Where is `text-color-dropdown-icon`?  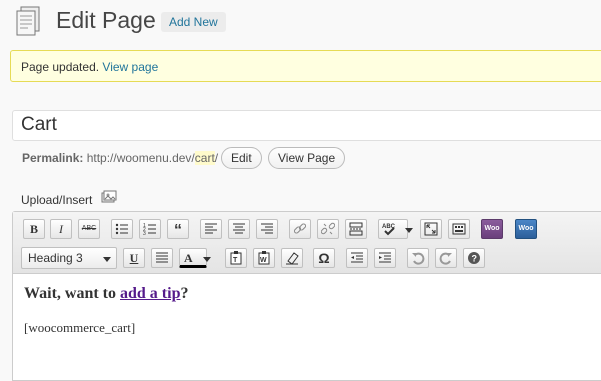 text-color-dropdown-icon is located at coordinates (207, 259).